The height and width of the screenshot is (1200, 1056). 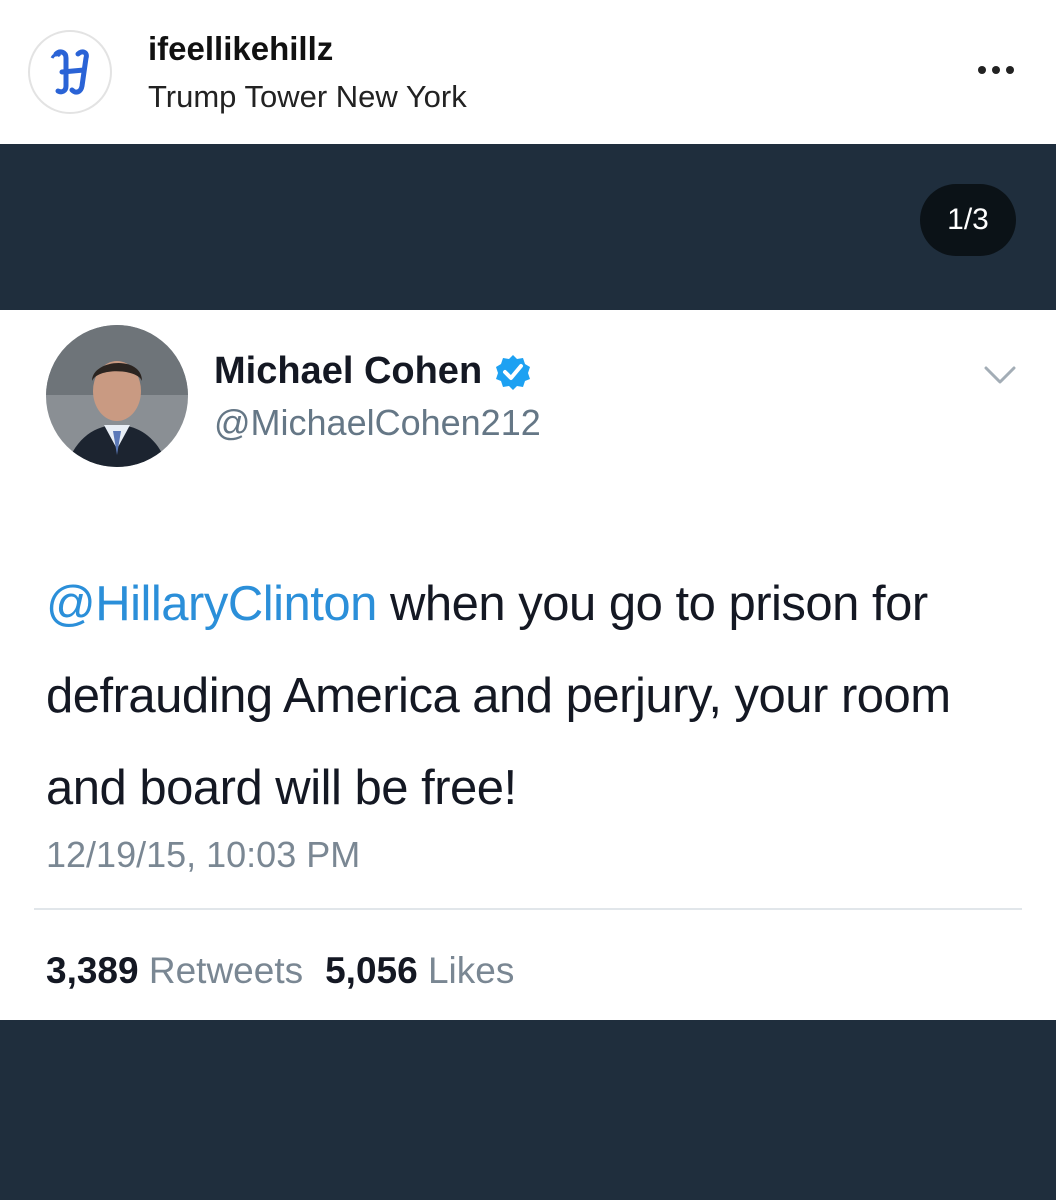 I want to click on profile-avatar, so click(x=70, y=72).